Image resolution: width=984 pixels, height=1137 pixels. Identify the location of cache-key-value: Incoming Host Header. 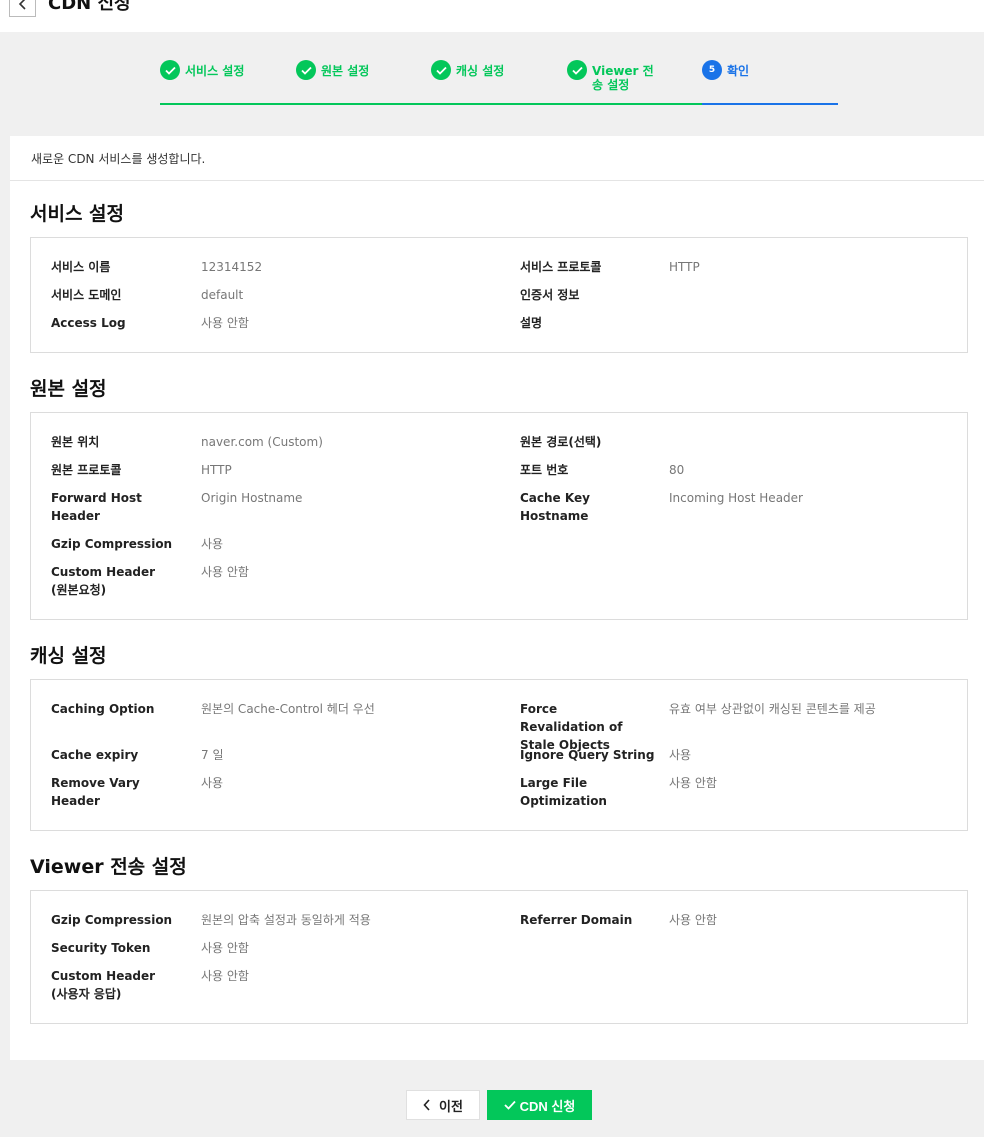
(736, 498).